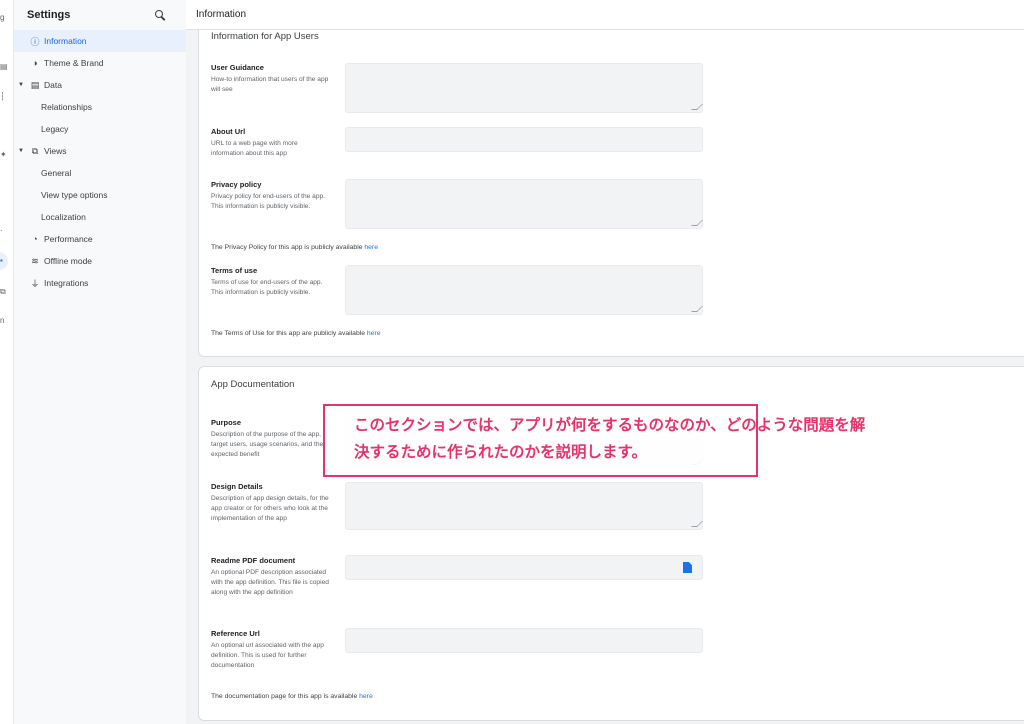  I want to click on rail-icon: ✦, so click(3, 155).